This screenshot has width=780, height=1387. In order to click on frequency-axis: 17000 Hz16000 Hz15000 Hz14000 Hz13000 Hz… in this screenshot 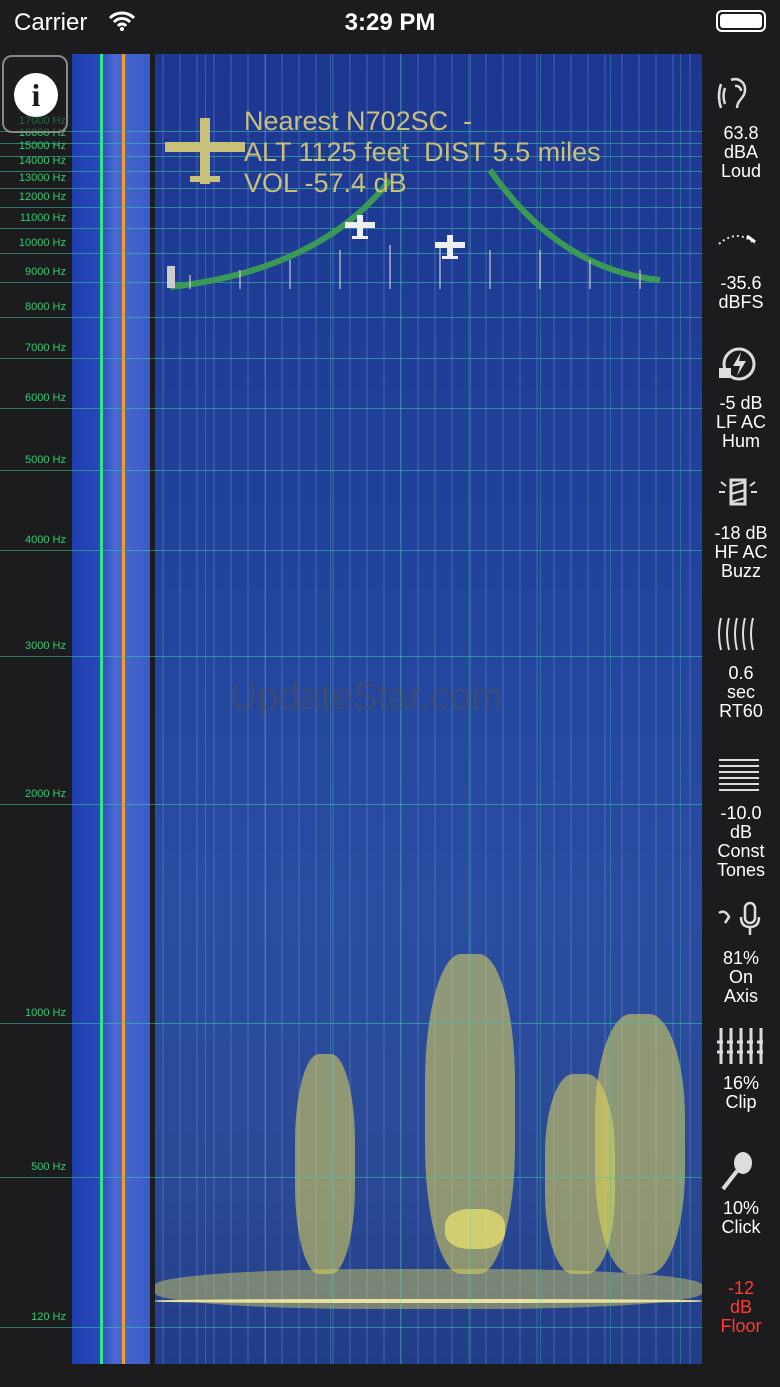, I will do `click(36, 709)`.